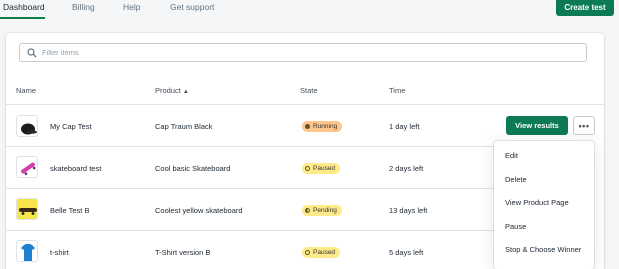 Image resolution: width=619 pixels, height=269 pixels. What do you see at coordinates (309, 90) in the screenshot?
I see `column-header-state: State` at bounding box center [309, 90].